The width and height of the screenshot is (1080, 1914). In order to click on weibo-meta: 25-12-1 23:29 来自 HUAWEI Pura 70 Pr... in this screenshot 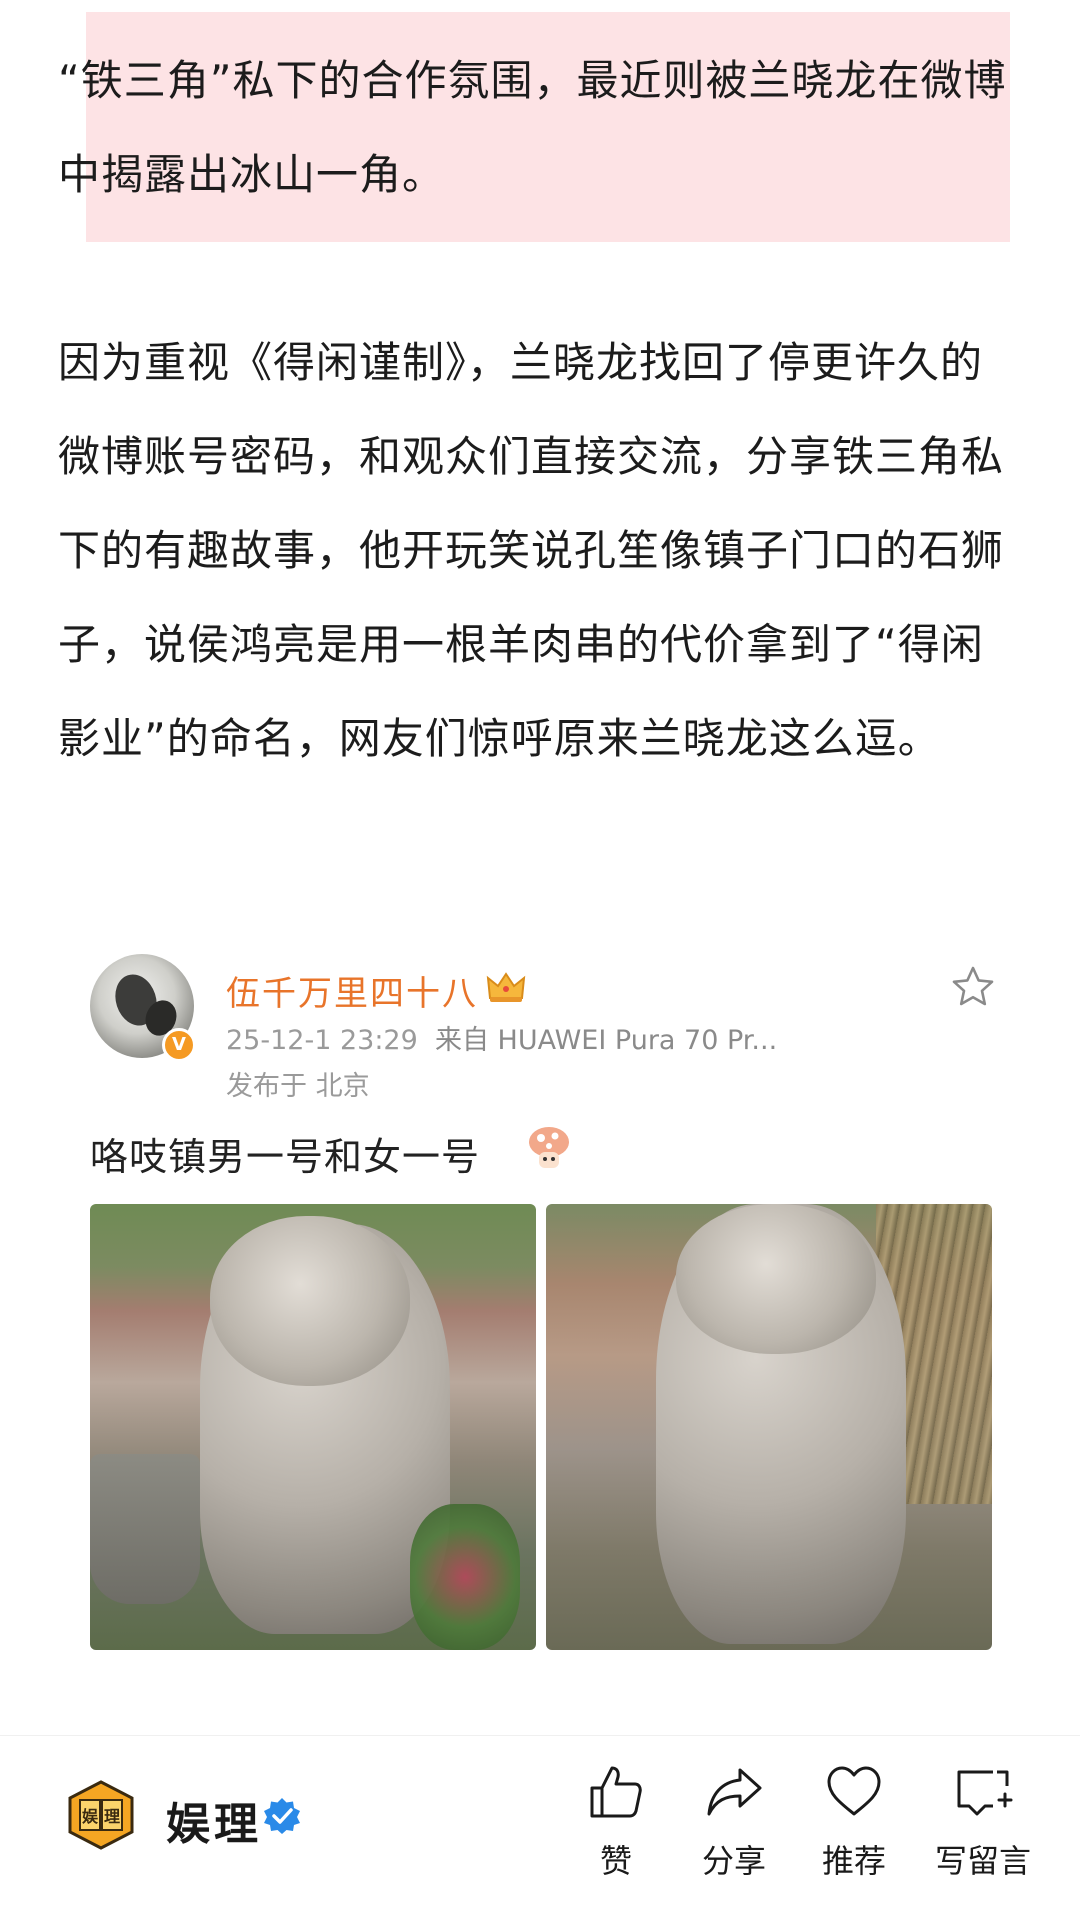, I will do `click(501, 1037)`.